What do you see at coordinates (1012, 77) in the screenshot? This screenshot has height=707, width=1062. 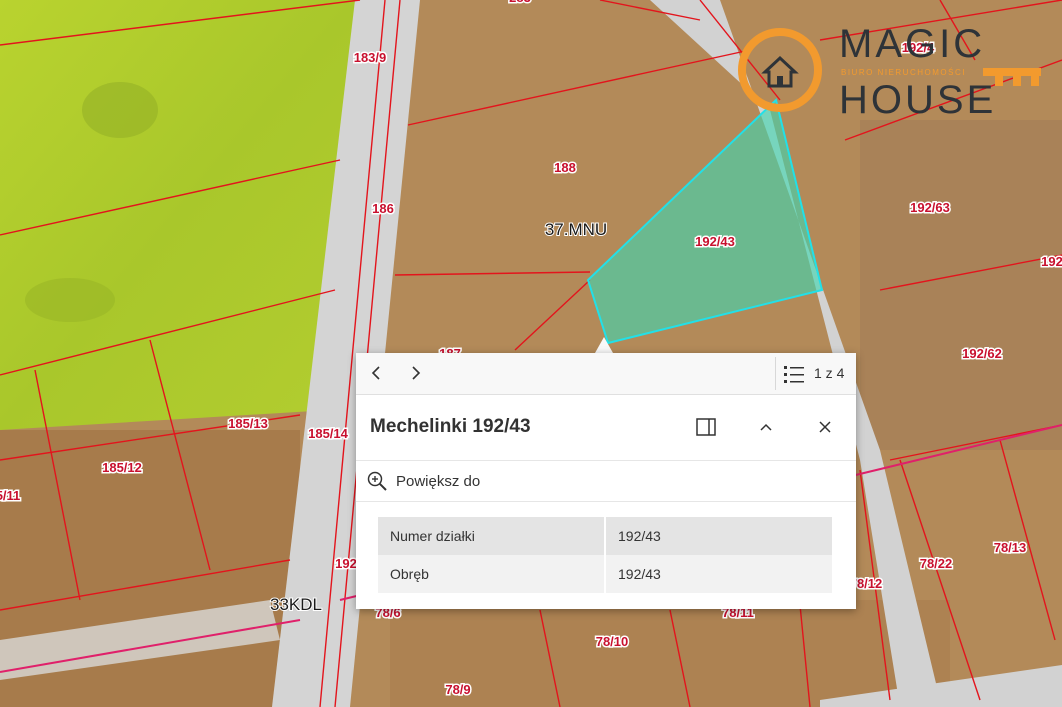 I see `key-bit-icon` at bounding box center [1012, 77].